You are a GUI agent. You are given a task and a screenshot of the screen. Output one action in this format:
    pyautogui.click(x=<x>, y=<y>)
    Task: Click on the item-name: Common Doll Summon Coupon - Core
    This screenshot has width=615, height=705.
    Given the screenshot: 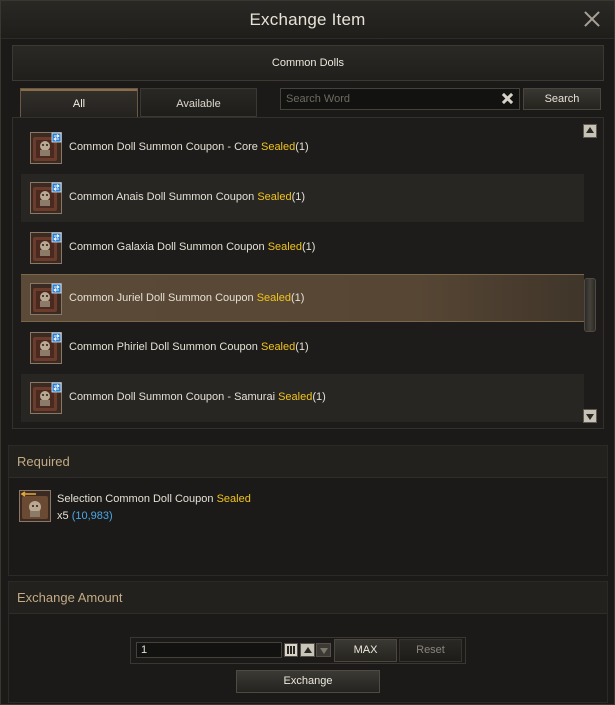 What is the action you would take?
    pyautogui.click(x=163, y=147)
    